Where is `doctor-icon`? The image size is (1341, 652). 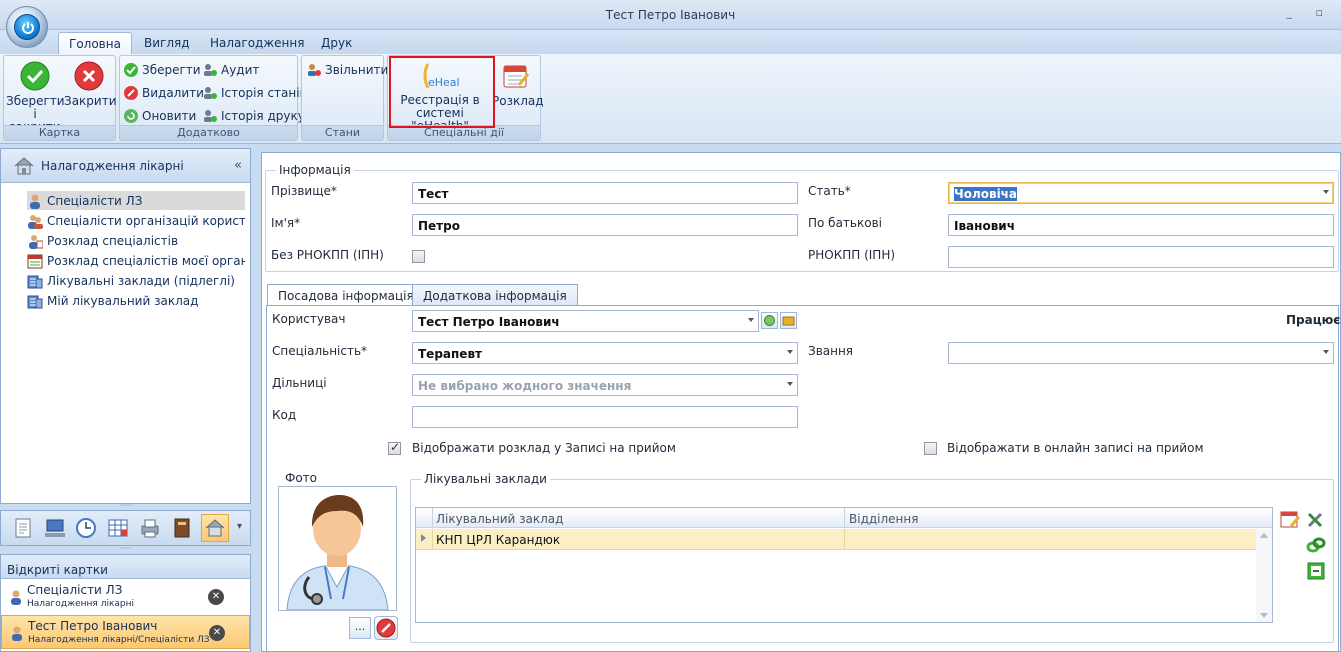
doctor-icon is located at coordinates (35, 201).